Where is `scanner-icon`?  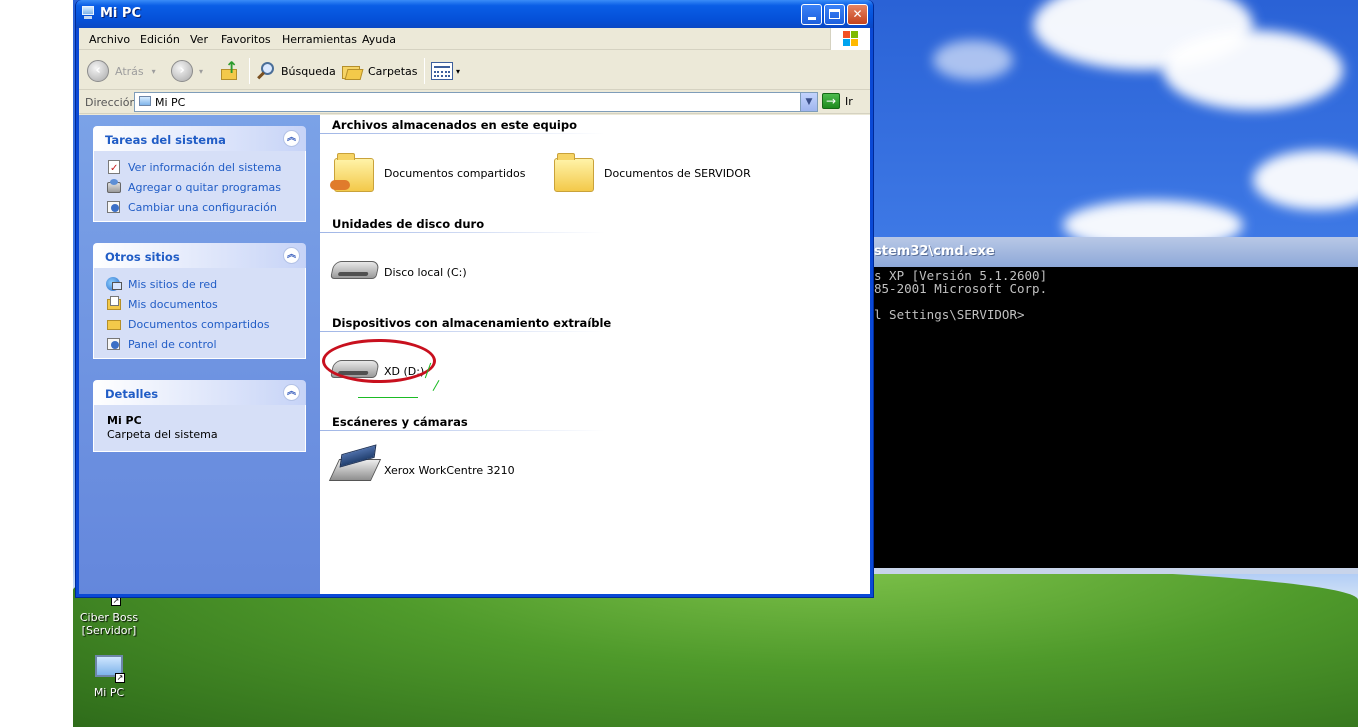
scanner-icon is located at coordinates (355, 468).